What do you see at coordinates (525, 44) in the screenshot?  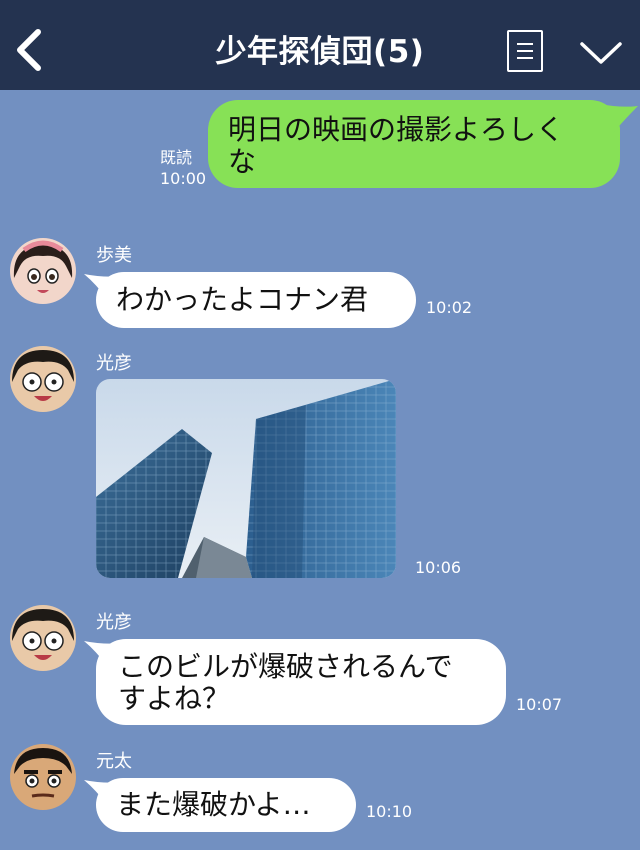 I see `menu-list-icon` at bounding box center [525, 44].